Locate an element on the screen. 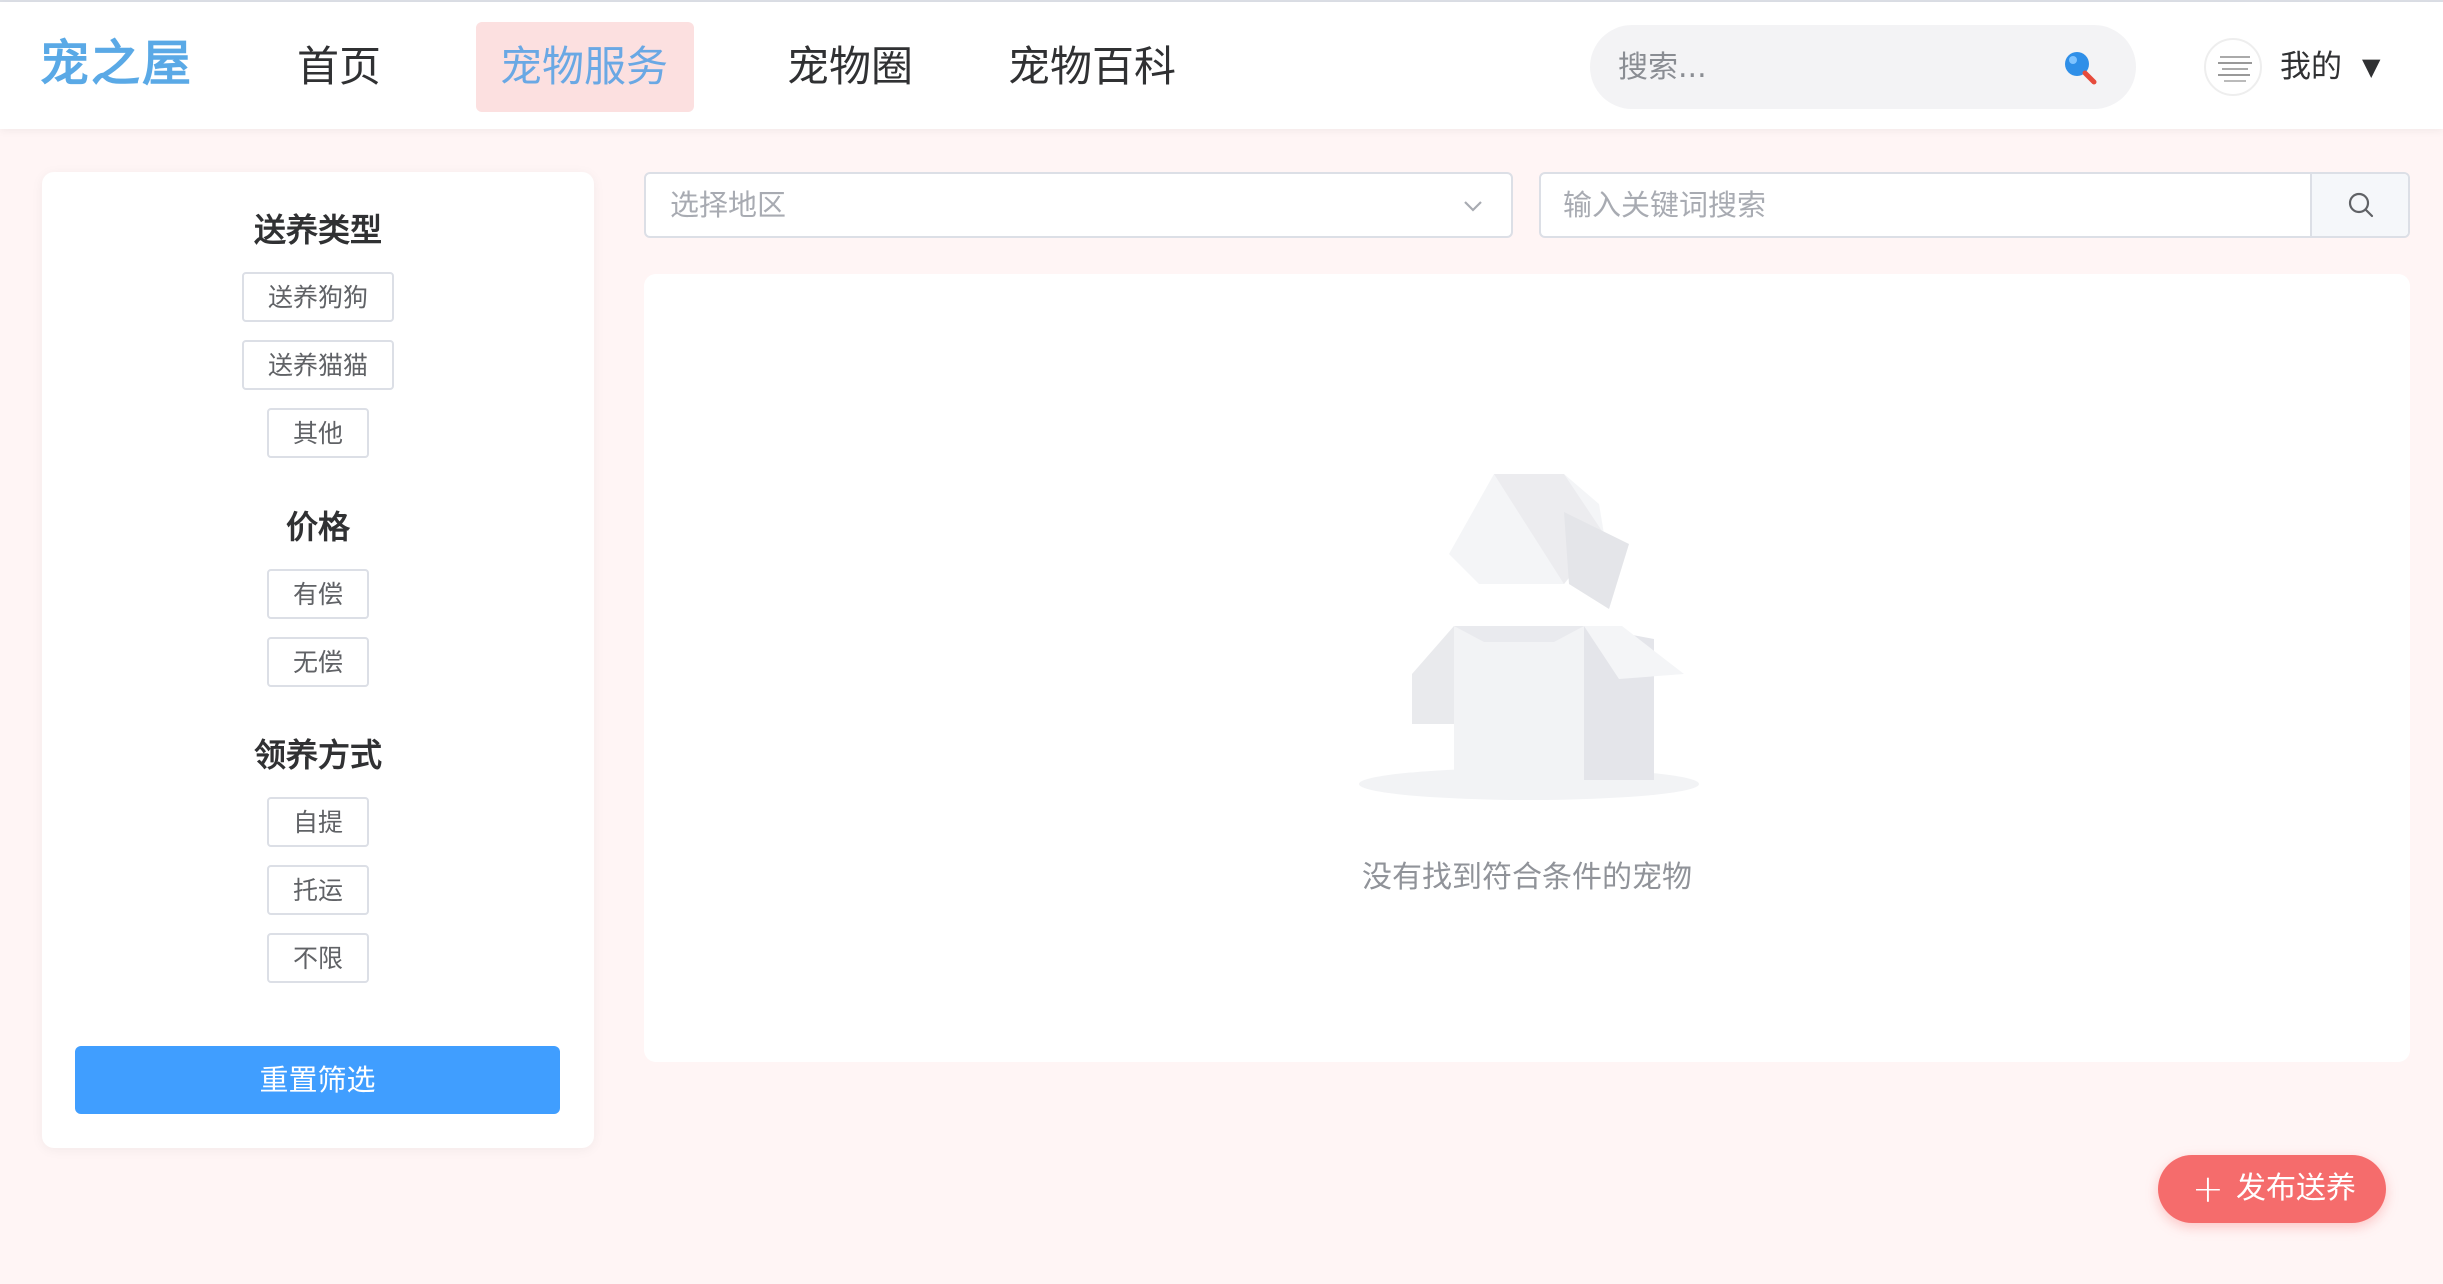  site-logo: 宠之屋 is located at coordinates (116, 64).